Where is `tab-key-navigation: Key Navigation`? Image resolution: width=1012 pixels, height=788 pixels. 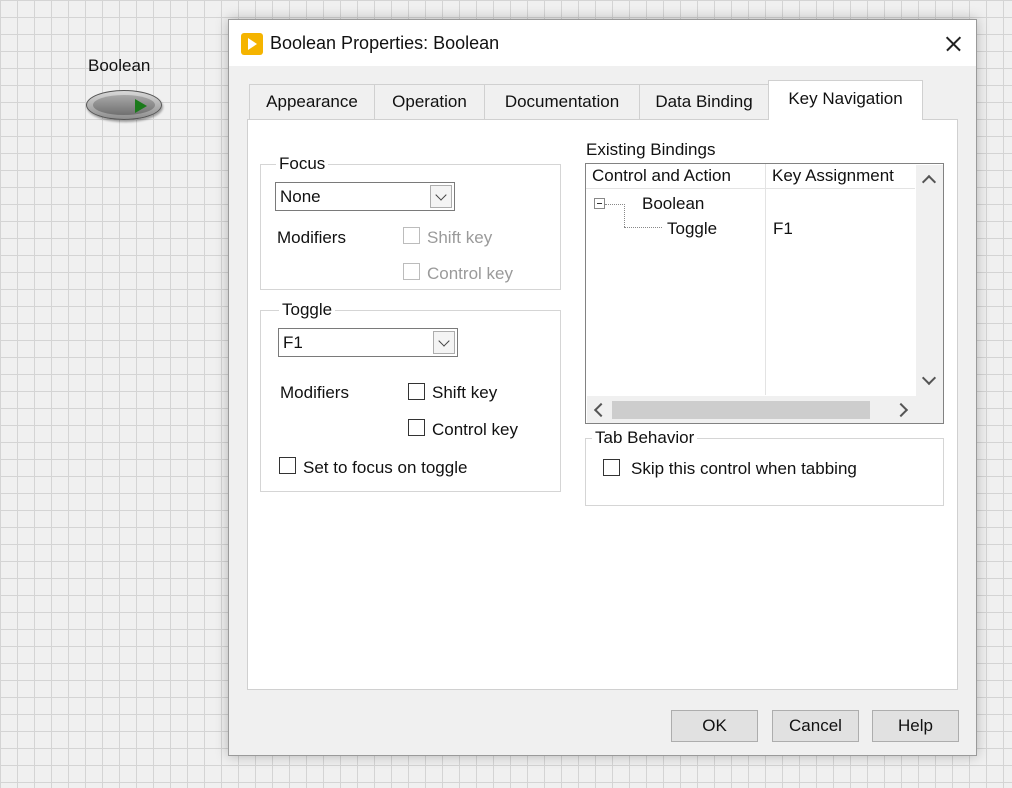
tab-key-navigation: Key Navigation is located at coordinates (845, 100).